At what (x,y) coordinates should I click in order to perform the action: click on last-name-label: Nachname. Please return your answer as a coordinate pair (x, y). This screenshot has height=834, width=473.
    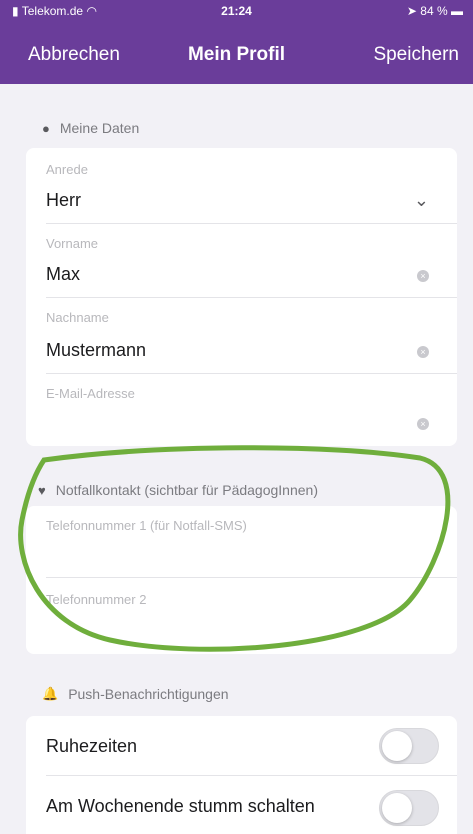
    Looking at the image, I should click on (77, 317).